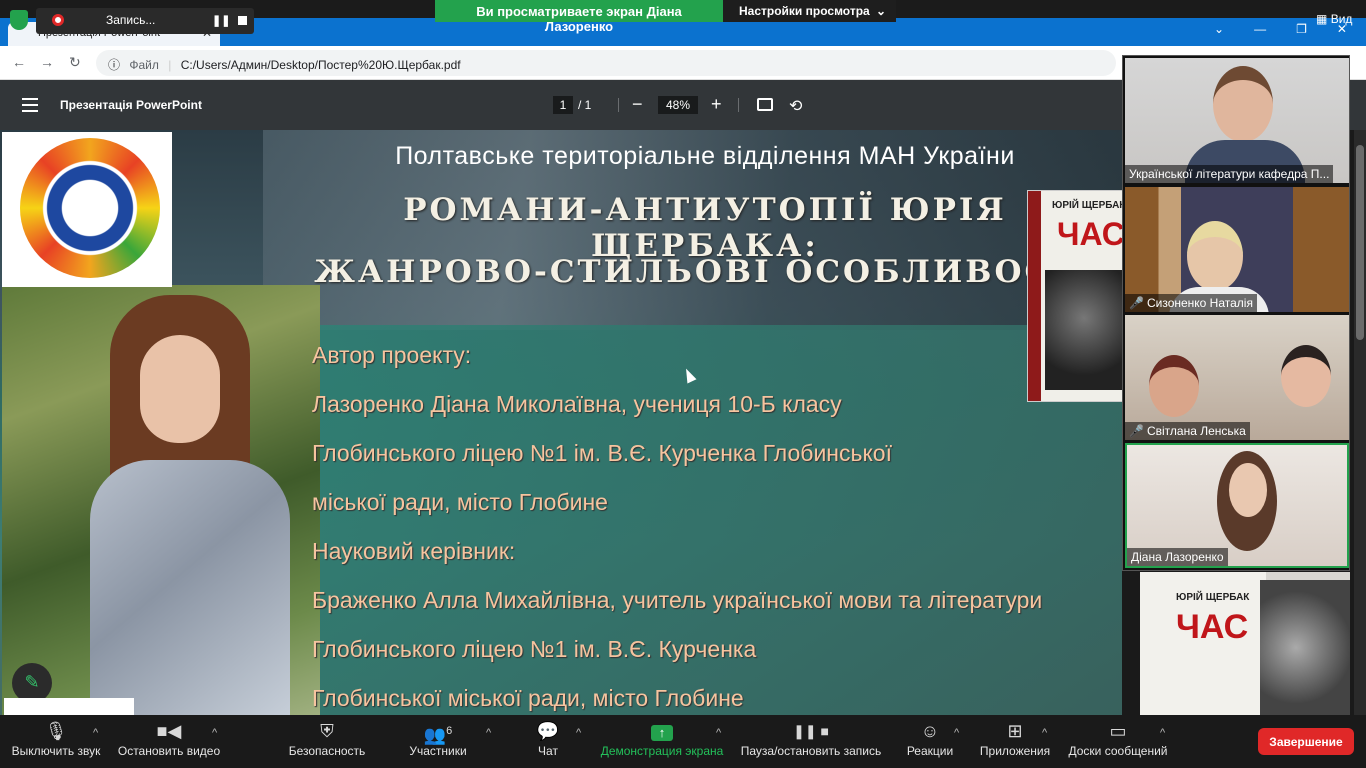 This screenshot has width=1366, height=768. I want to click on zoom-level-input: 48%, so click(678, 105).